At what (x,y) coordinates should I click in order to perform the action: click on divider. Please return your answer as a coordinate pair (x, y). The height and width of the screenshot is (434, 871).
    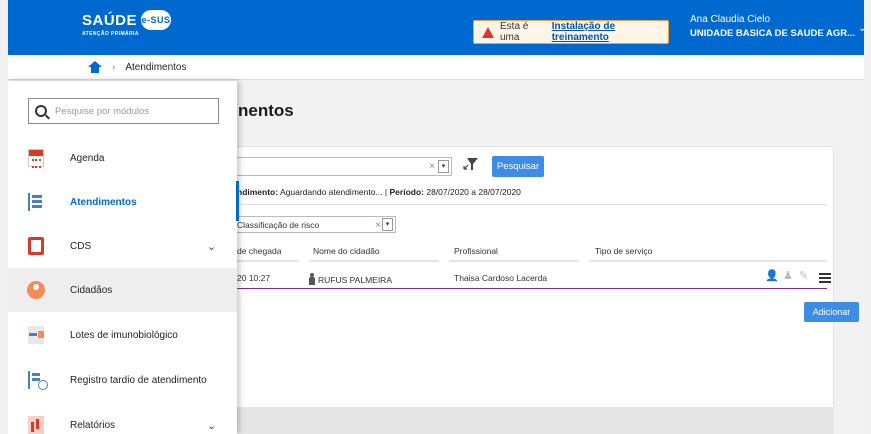
    Looking at the image, I should click on (528, 204).